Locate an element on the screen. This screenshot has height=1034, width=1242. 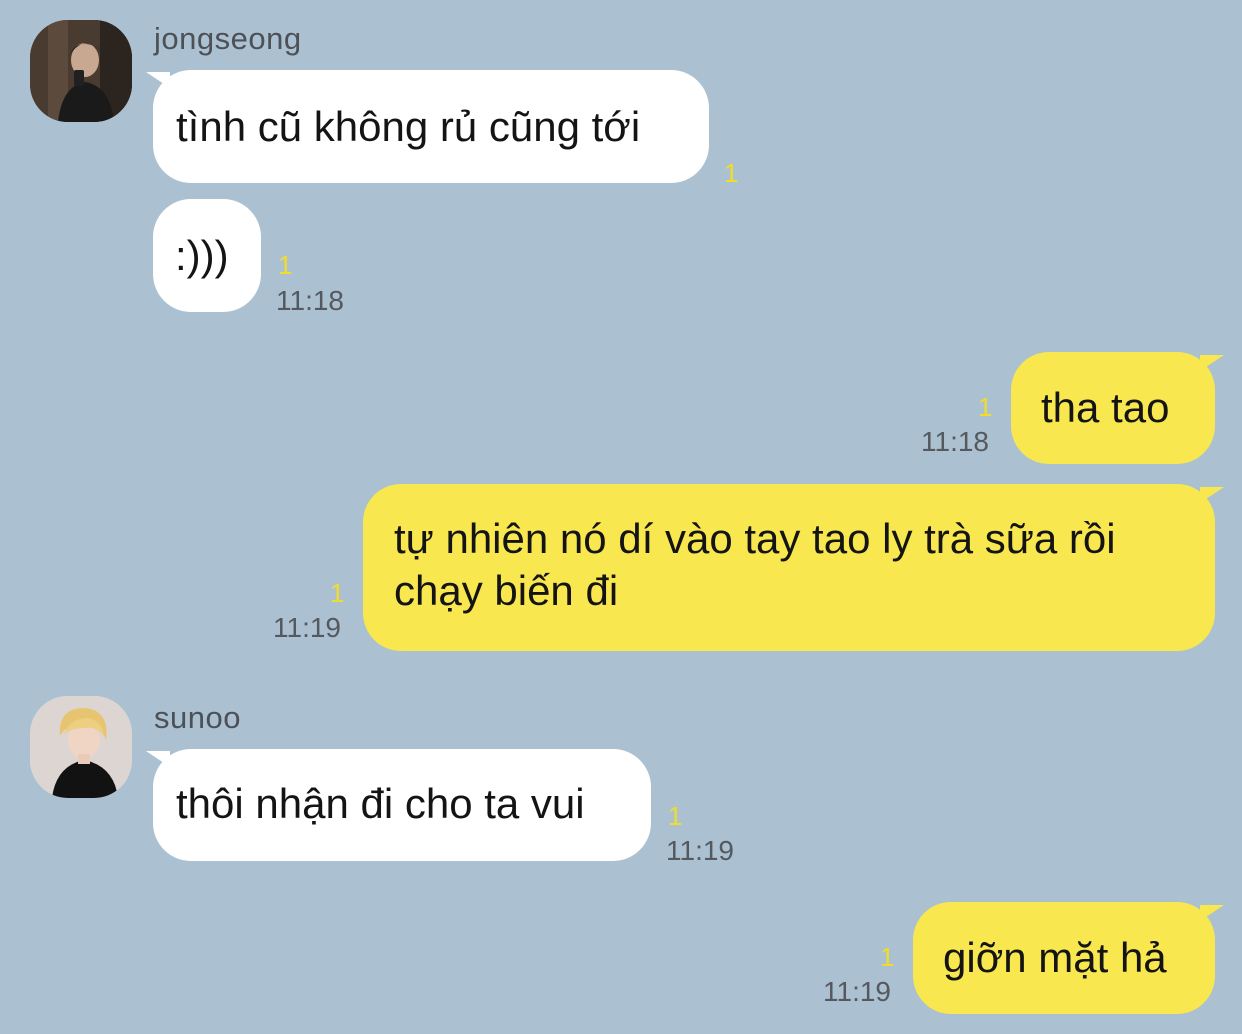
message-text: :))) is located at coordinates (202, 255).